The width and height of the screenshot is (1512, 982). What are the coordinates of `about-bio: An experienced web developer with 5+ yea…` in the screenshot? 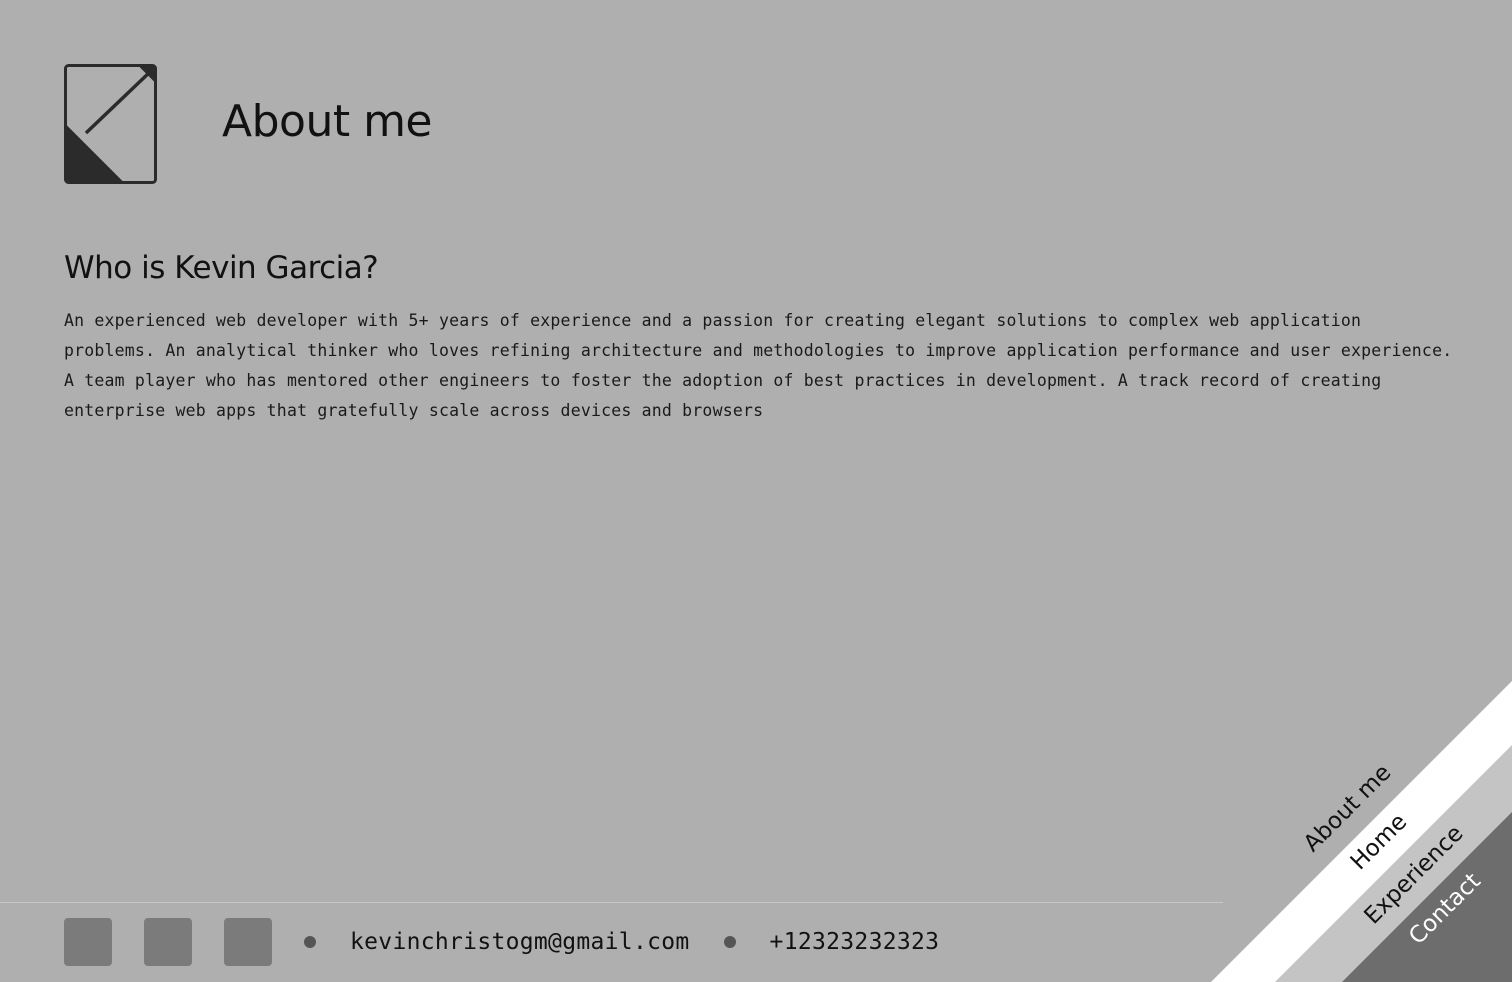 It's located at (758, 365).